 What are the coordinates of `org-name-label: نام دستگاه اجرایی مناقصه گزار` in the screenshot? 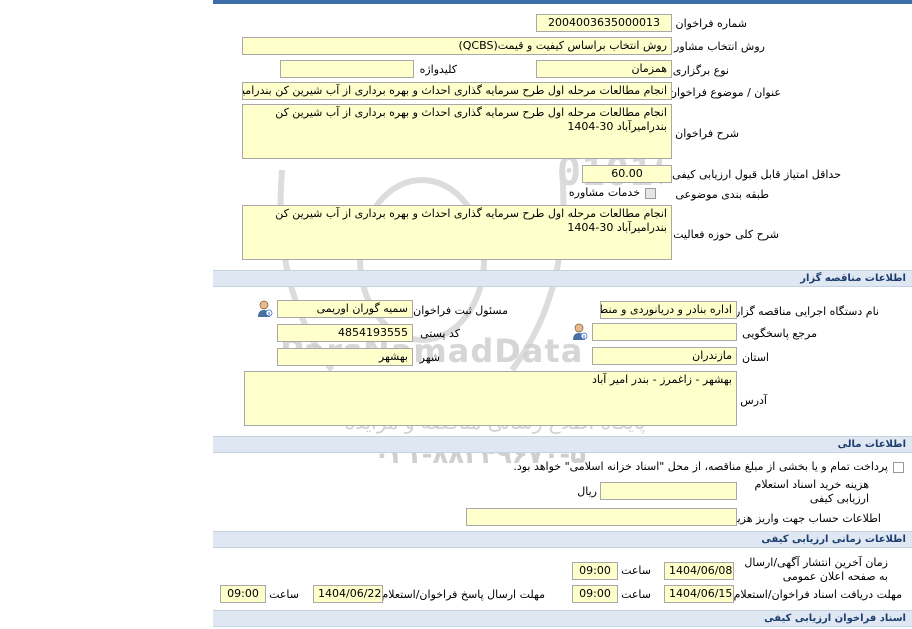 It's located at (807, 311).